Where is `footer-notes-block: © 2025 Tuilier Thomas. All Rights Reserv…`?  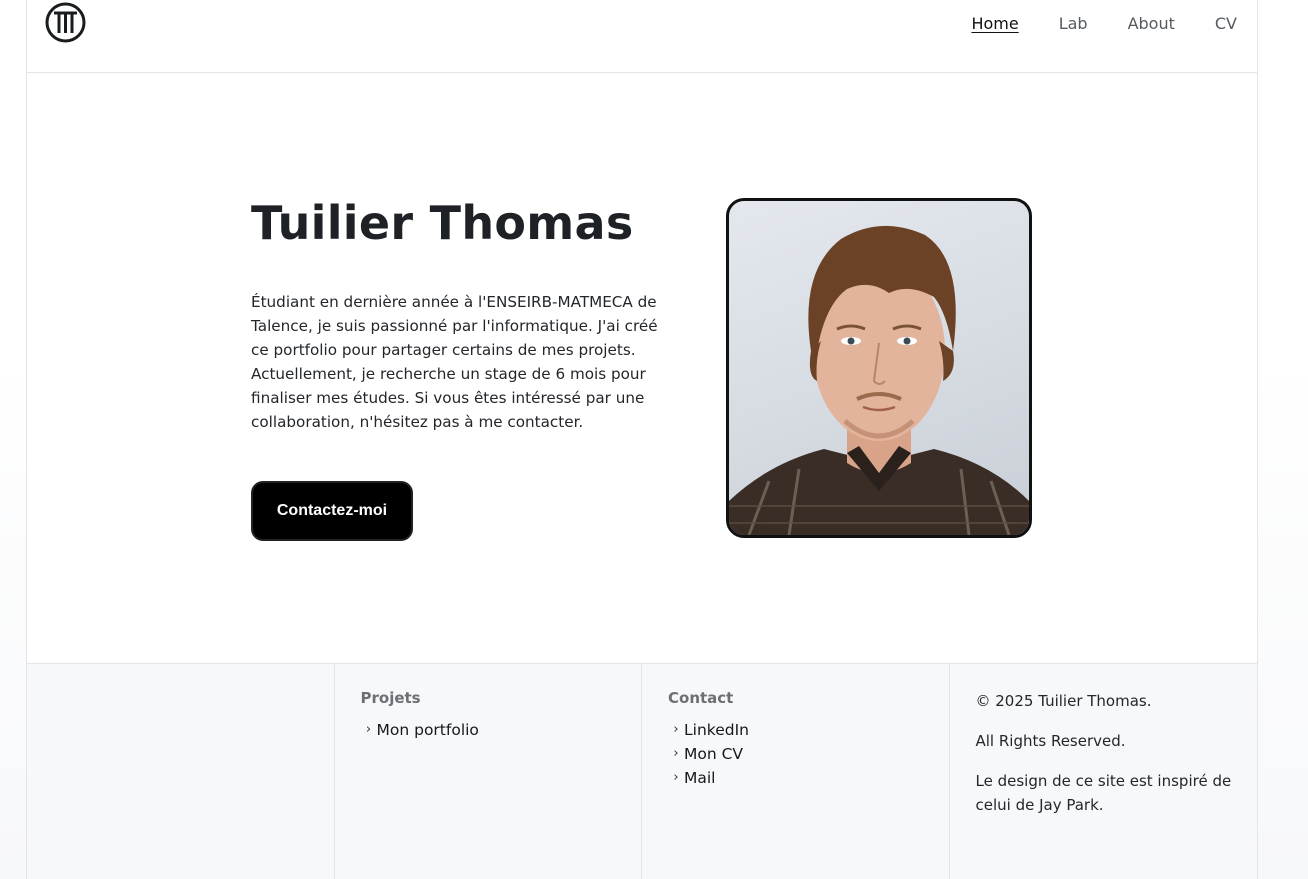
footer-notes-block: © 2025 Tuilier Thomas. All Rights Reserv… is located at coordinates (1106, 761).